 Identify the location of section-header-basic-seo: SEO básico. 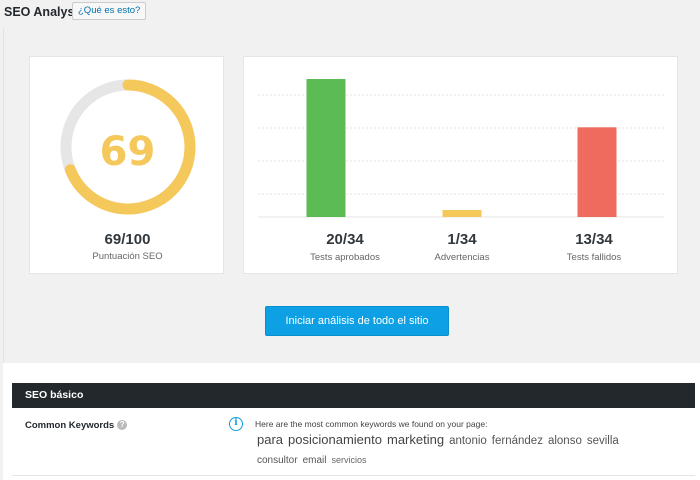
(353, 395).